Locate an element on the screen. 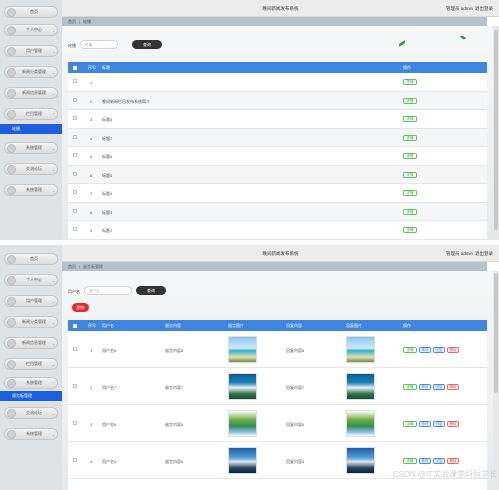 The image size is (499, 490). table-row: 8 标题3 详情 is located at coordinates (277, 211).